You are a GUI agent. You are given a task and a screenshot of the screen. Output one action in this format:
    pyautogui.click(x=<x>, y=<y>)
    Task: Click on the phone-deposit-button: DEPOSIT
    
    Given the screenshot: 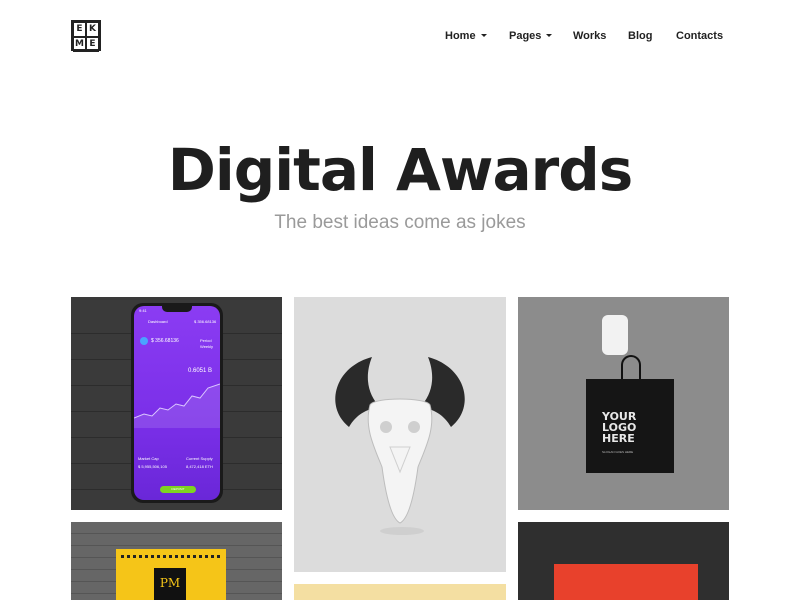 What is the action you would take?
    pyautogui.click(x=178, y=489)
    